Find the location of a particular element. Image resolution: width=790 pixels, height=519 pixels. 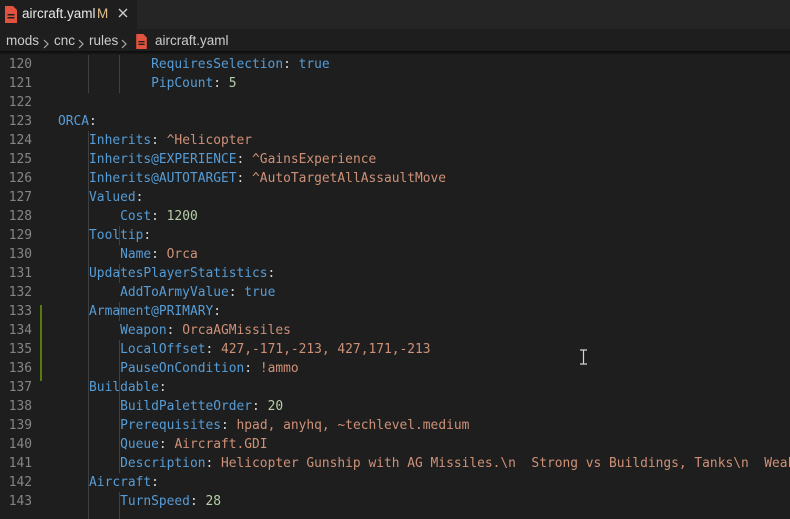

line-number: 123 is located at coordinates (20, 121).